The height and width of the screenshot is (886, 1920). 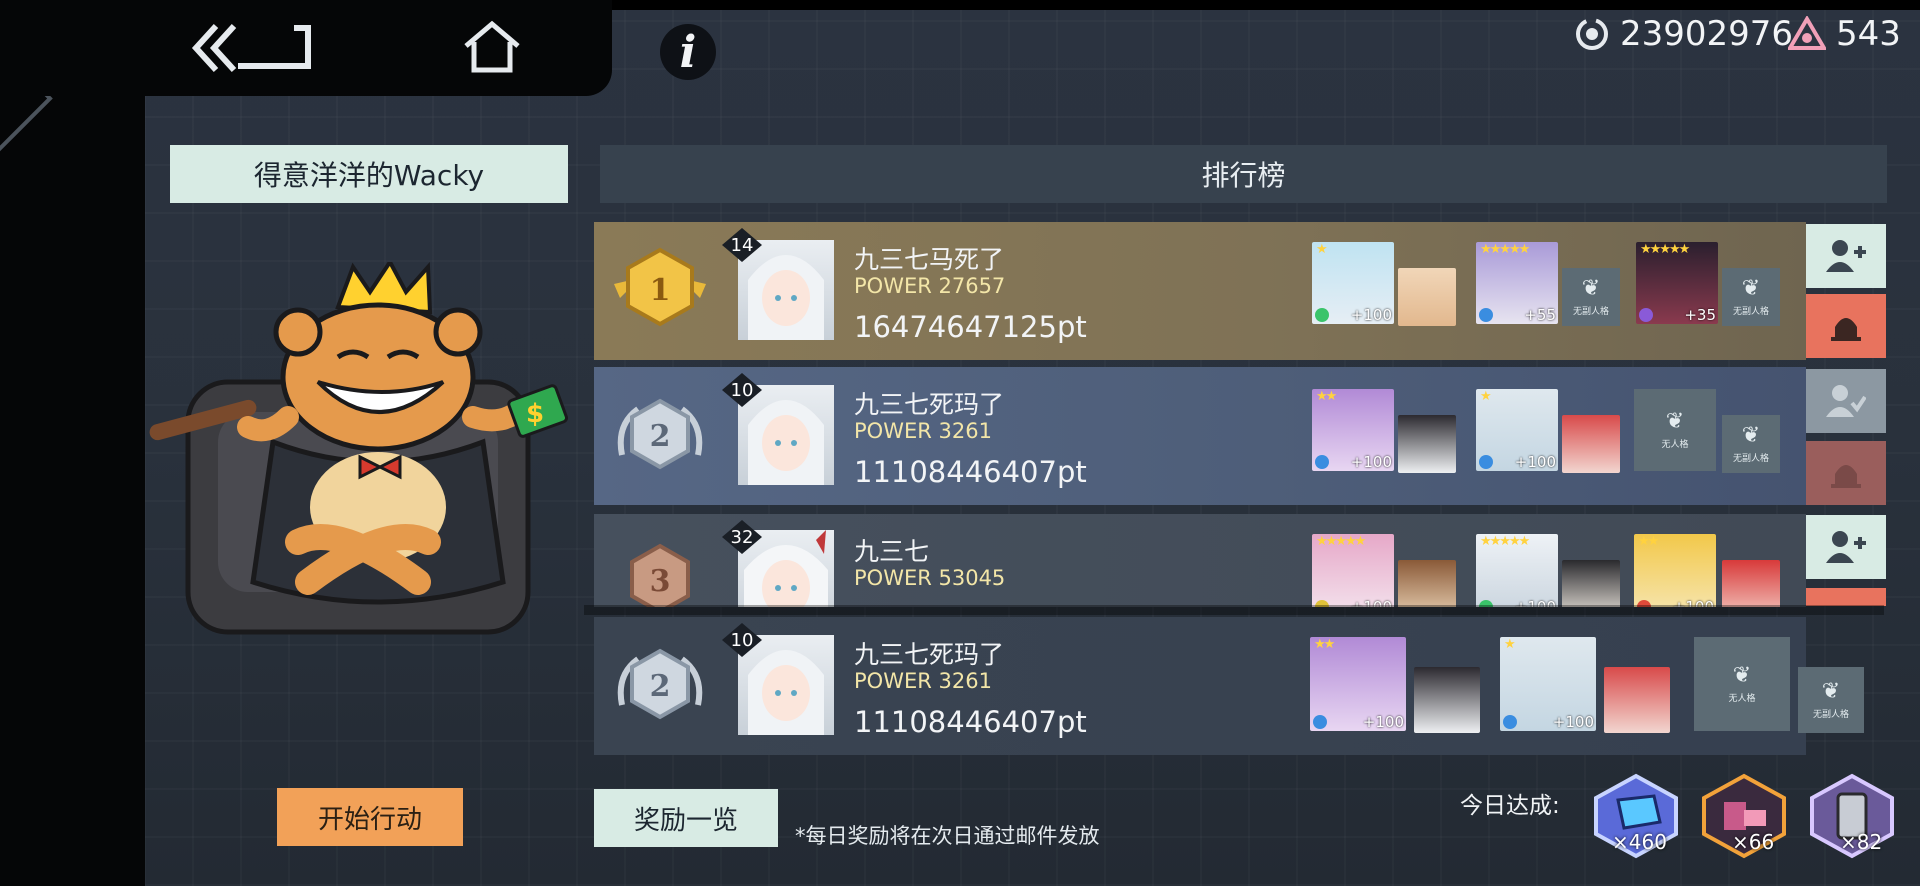 What do you see at coordinates (686, 818) in the screenshot?
I see `reward-list-button: 奖励一览` at bounding box center [686, 818].